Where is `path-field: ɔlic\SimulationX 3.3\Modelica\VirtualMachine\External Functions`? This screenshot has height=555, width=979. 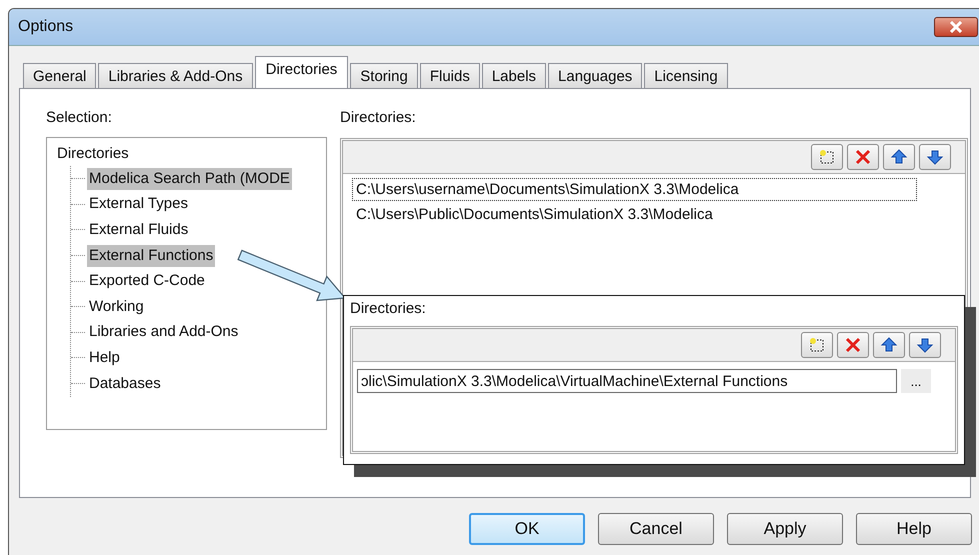
path-field: ɔlic\SimulationX 3.3\Modelica\VirtualMachine\External Functions is located at coordinates (627, 381).